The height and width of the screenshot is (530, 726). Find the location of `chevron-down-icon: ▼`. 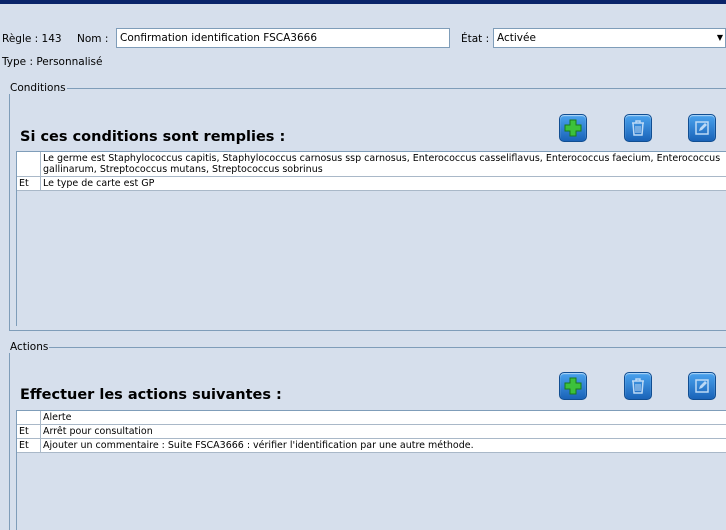

chevron-down-icon: ▼ is located at coordinates (720, 38).